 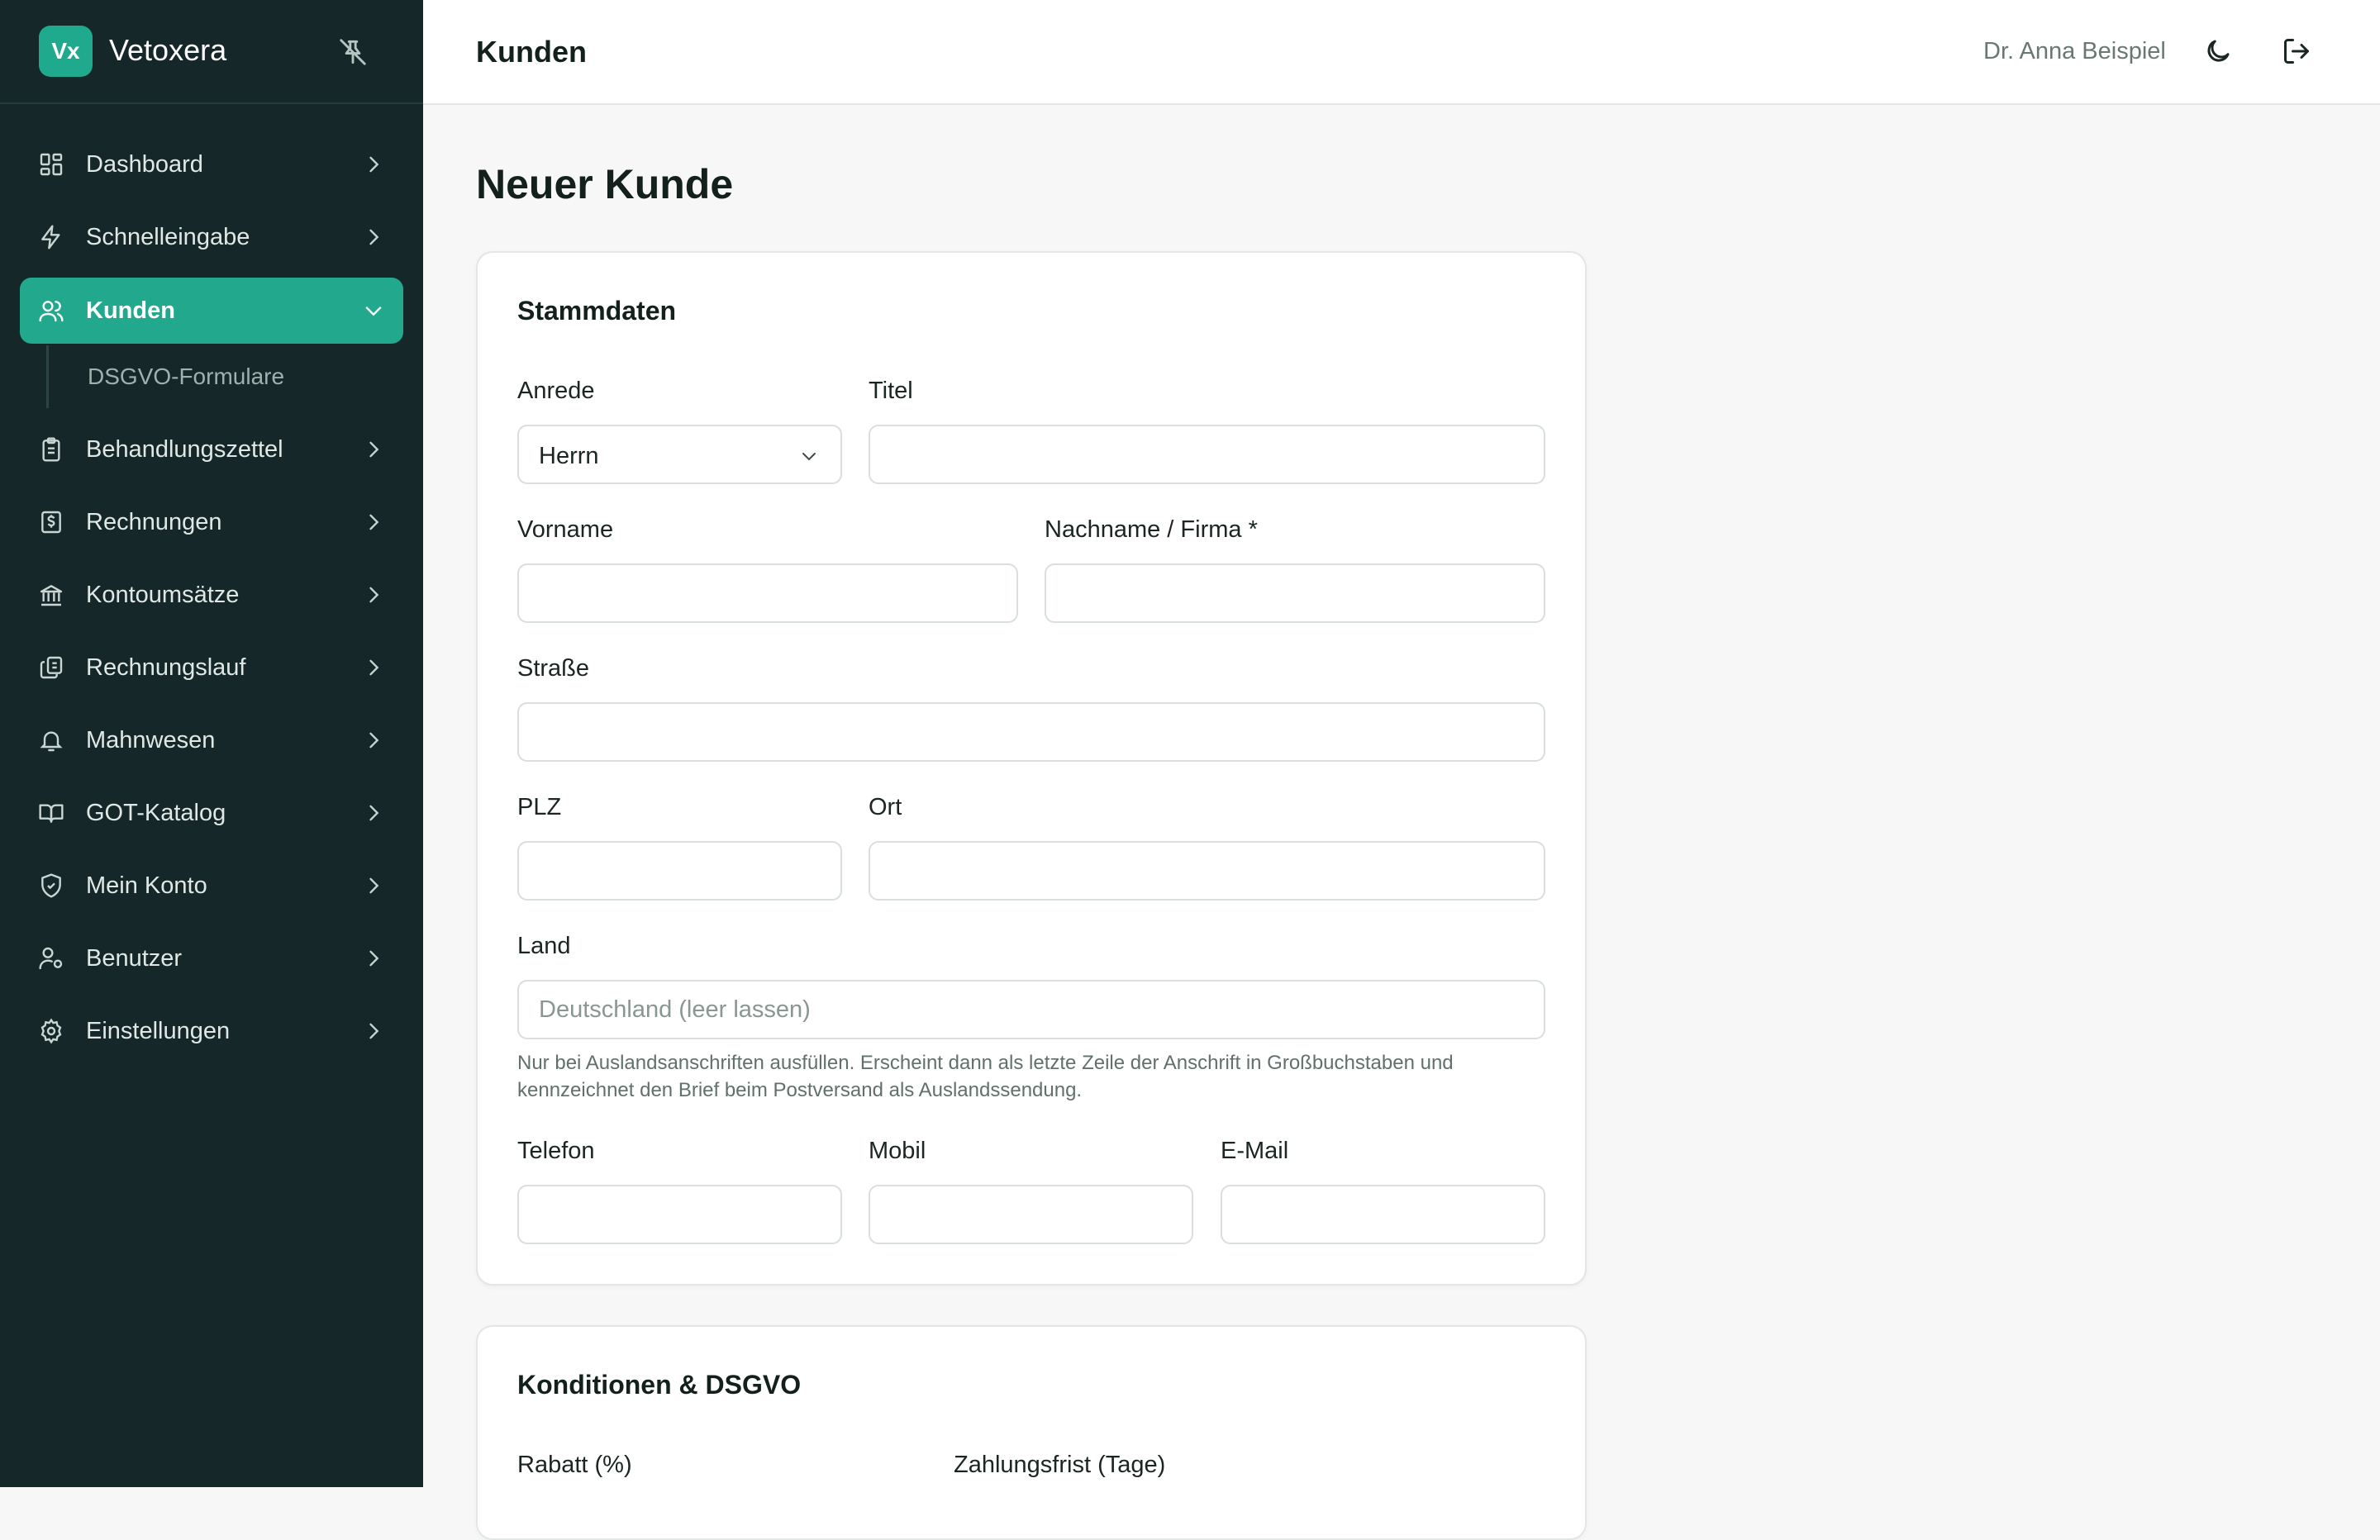 What do you see at coordinates (897, 1151) in the screenshot?
I see `mobil-label: Mobil` at bounding box center [897, 1151].